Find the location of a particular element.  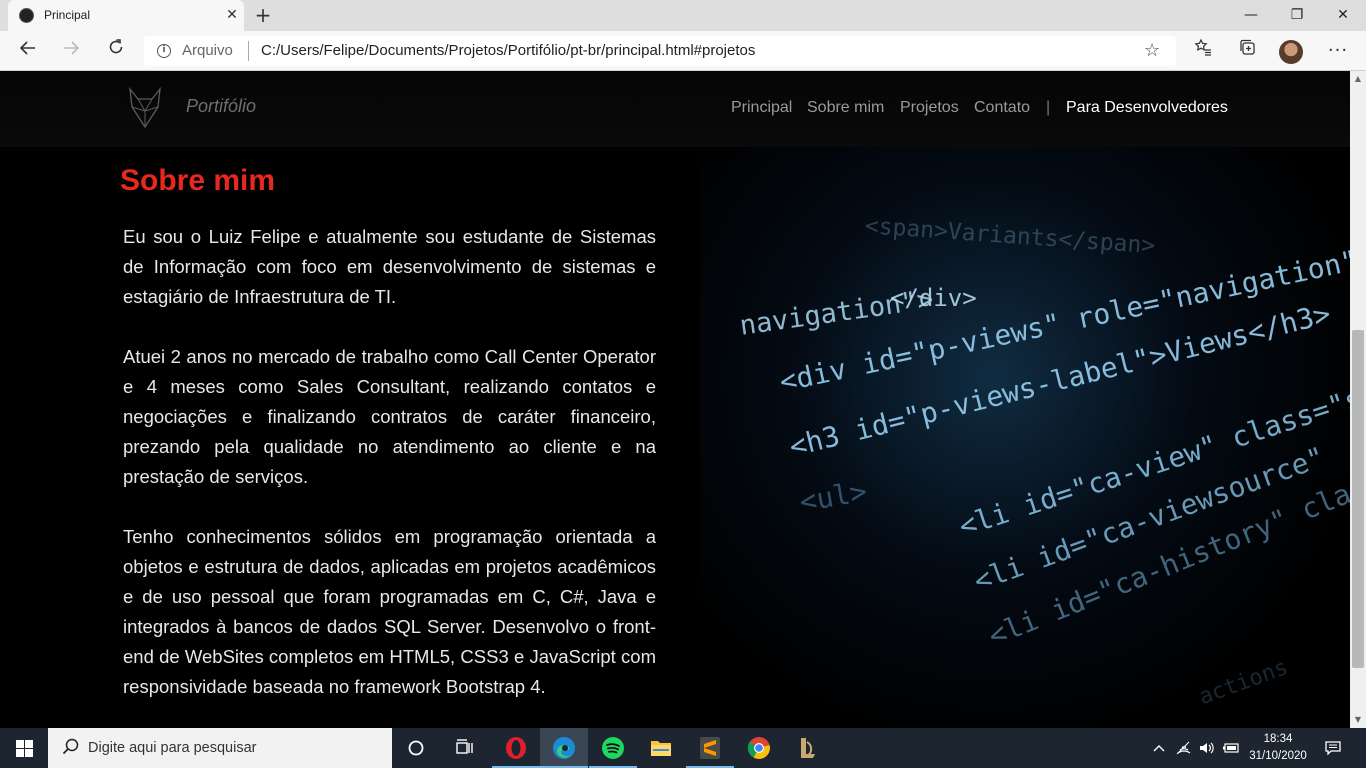

tab-title: Principal is located at coordinates (67, 15).